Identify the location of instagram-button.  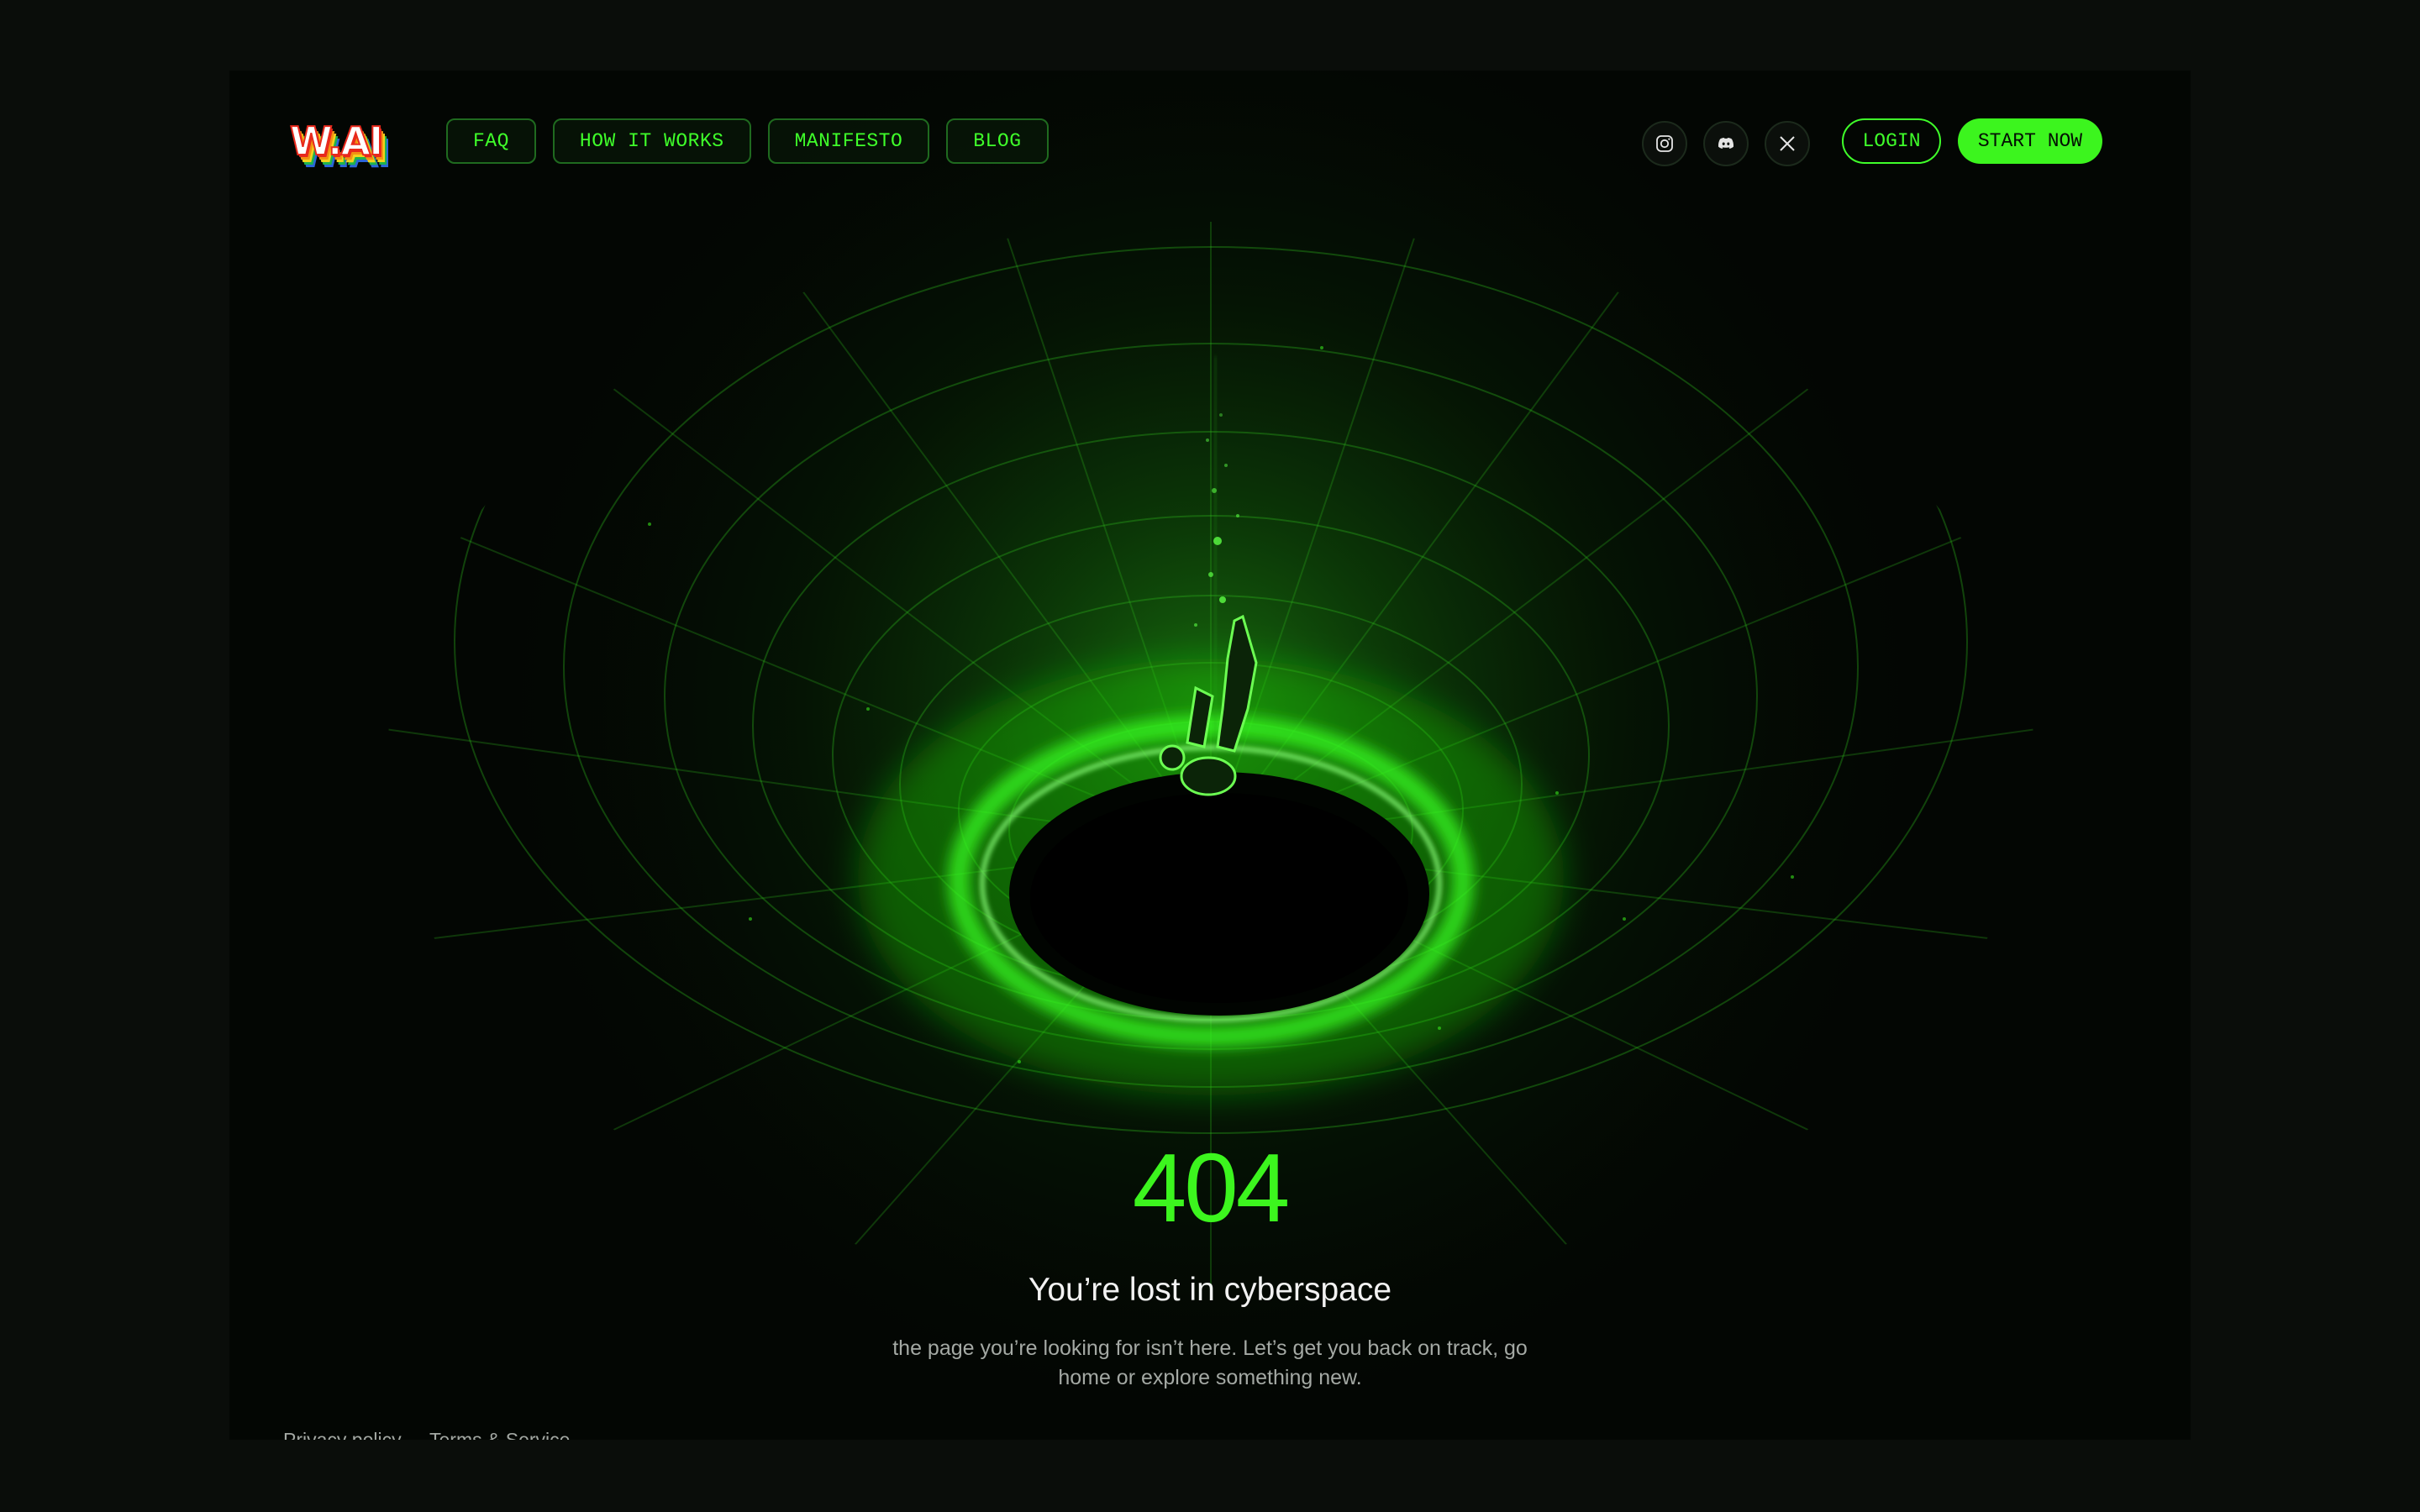
(1664, 143).